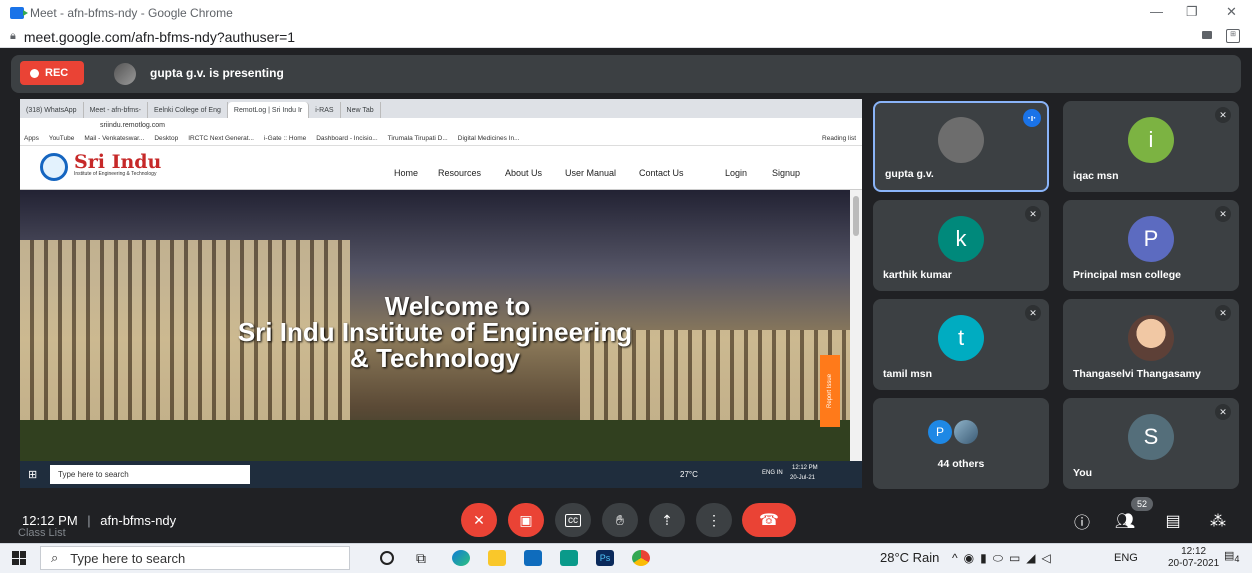  I want to click on participant-tile: k ✕ karthik kumar, so click(961, 245).